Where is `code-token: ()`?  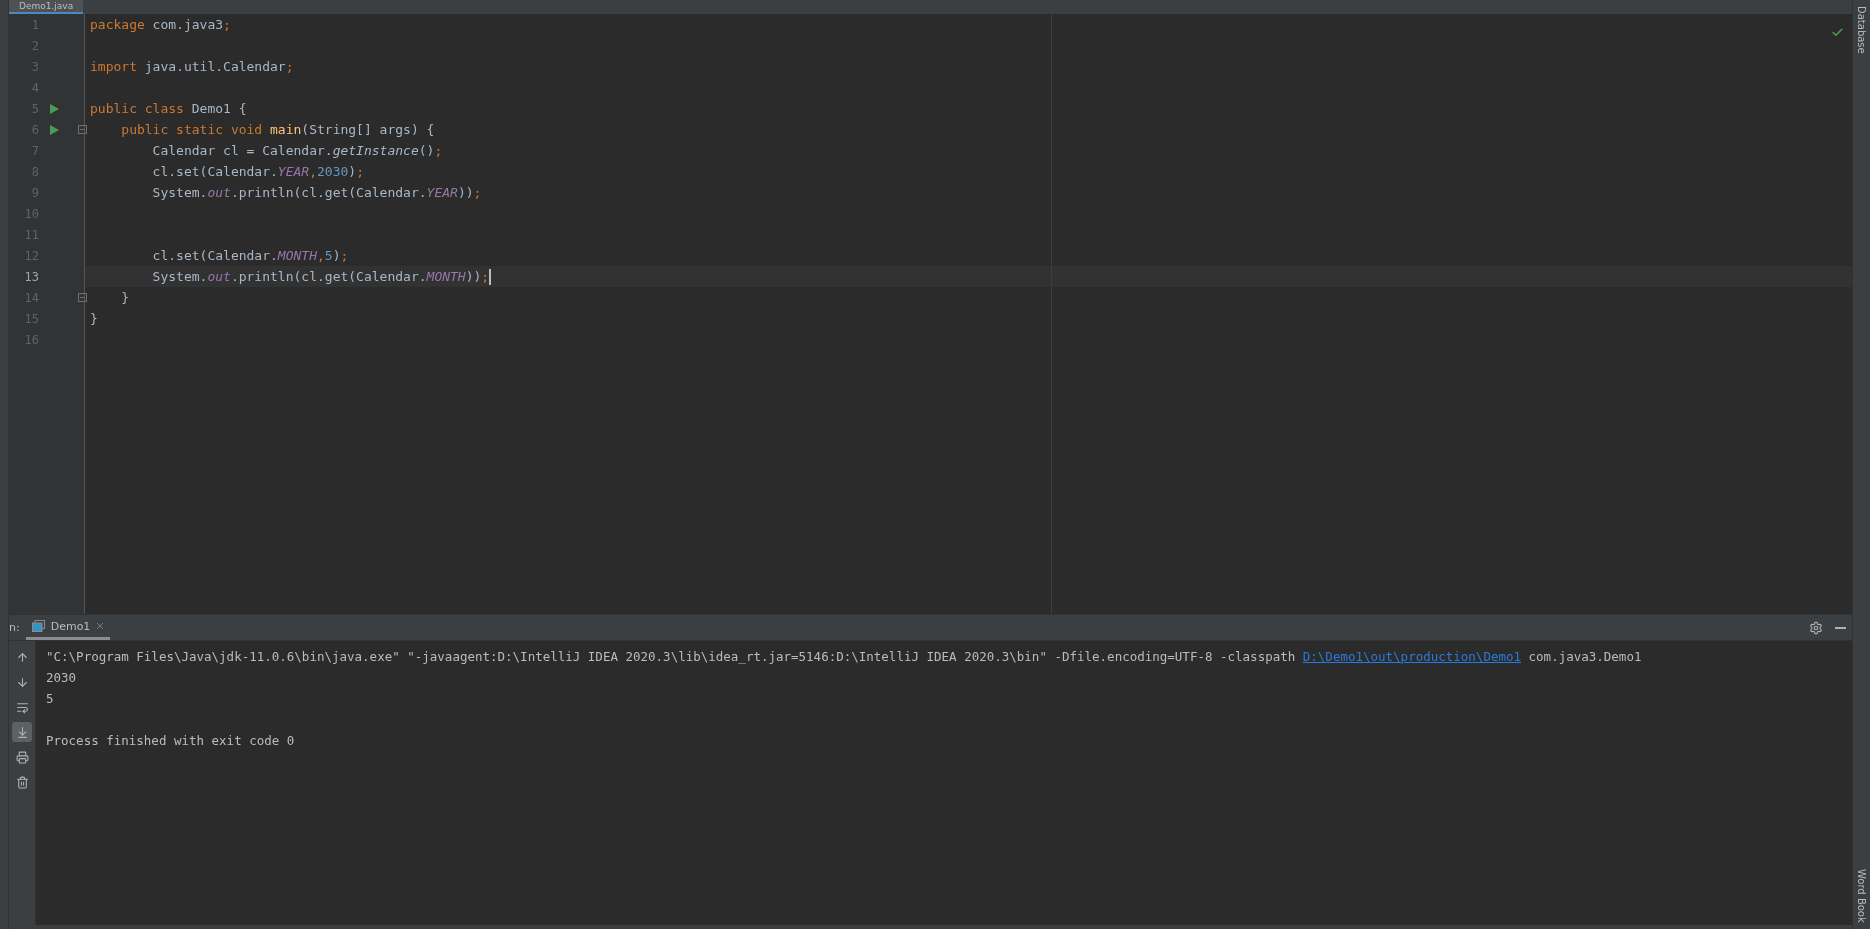 code-token: () is located at coordinates (426, 150).